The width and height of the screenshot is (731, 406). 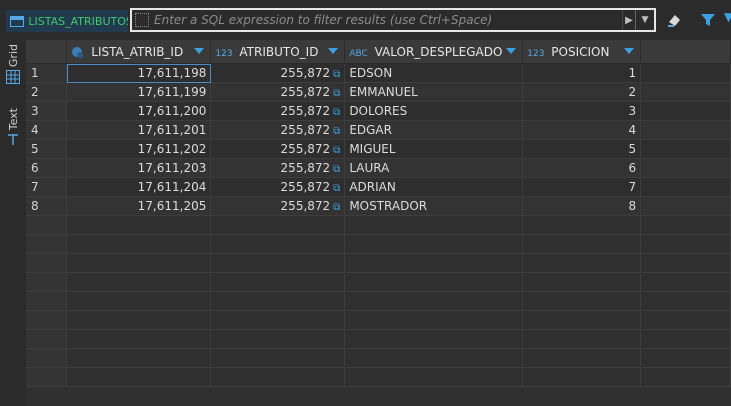 I want to click on row-number: 3, so click(x=47, y=111).